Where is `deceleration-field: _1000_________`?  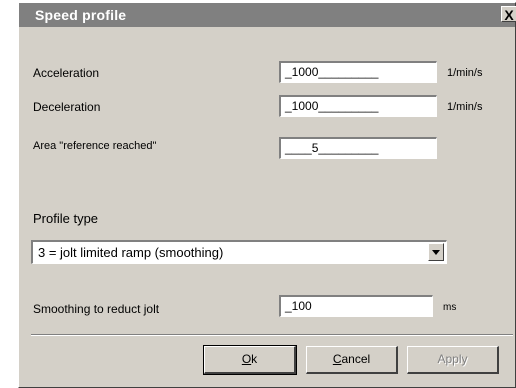
deceleration-field: _1000_________ is located at coordinates (358, 106).